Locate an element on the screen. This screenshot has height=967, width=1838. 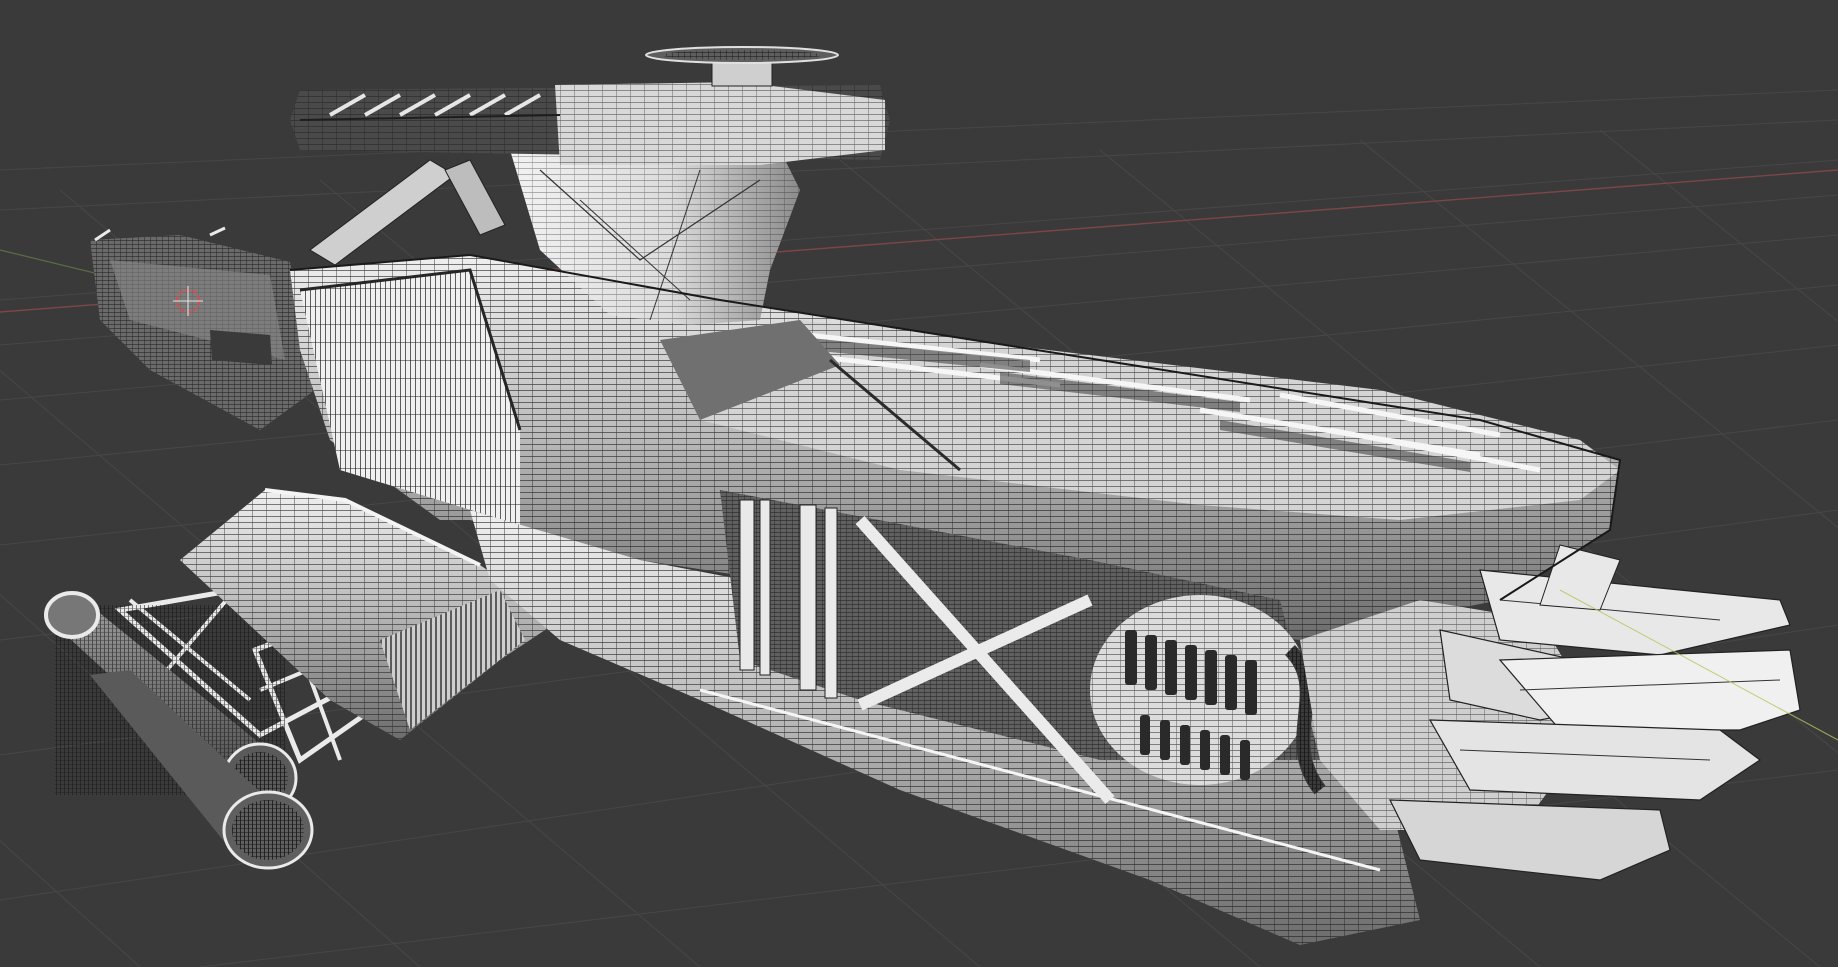
nose-section is located at coordinates (202, 328).